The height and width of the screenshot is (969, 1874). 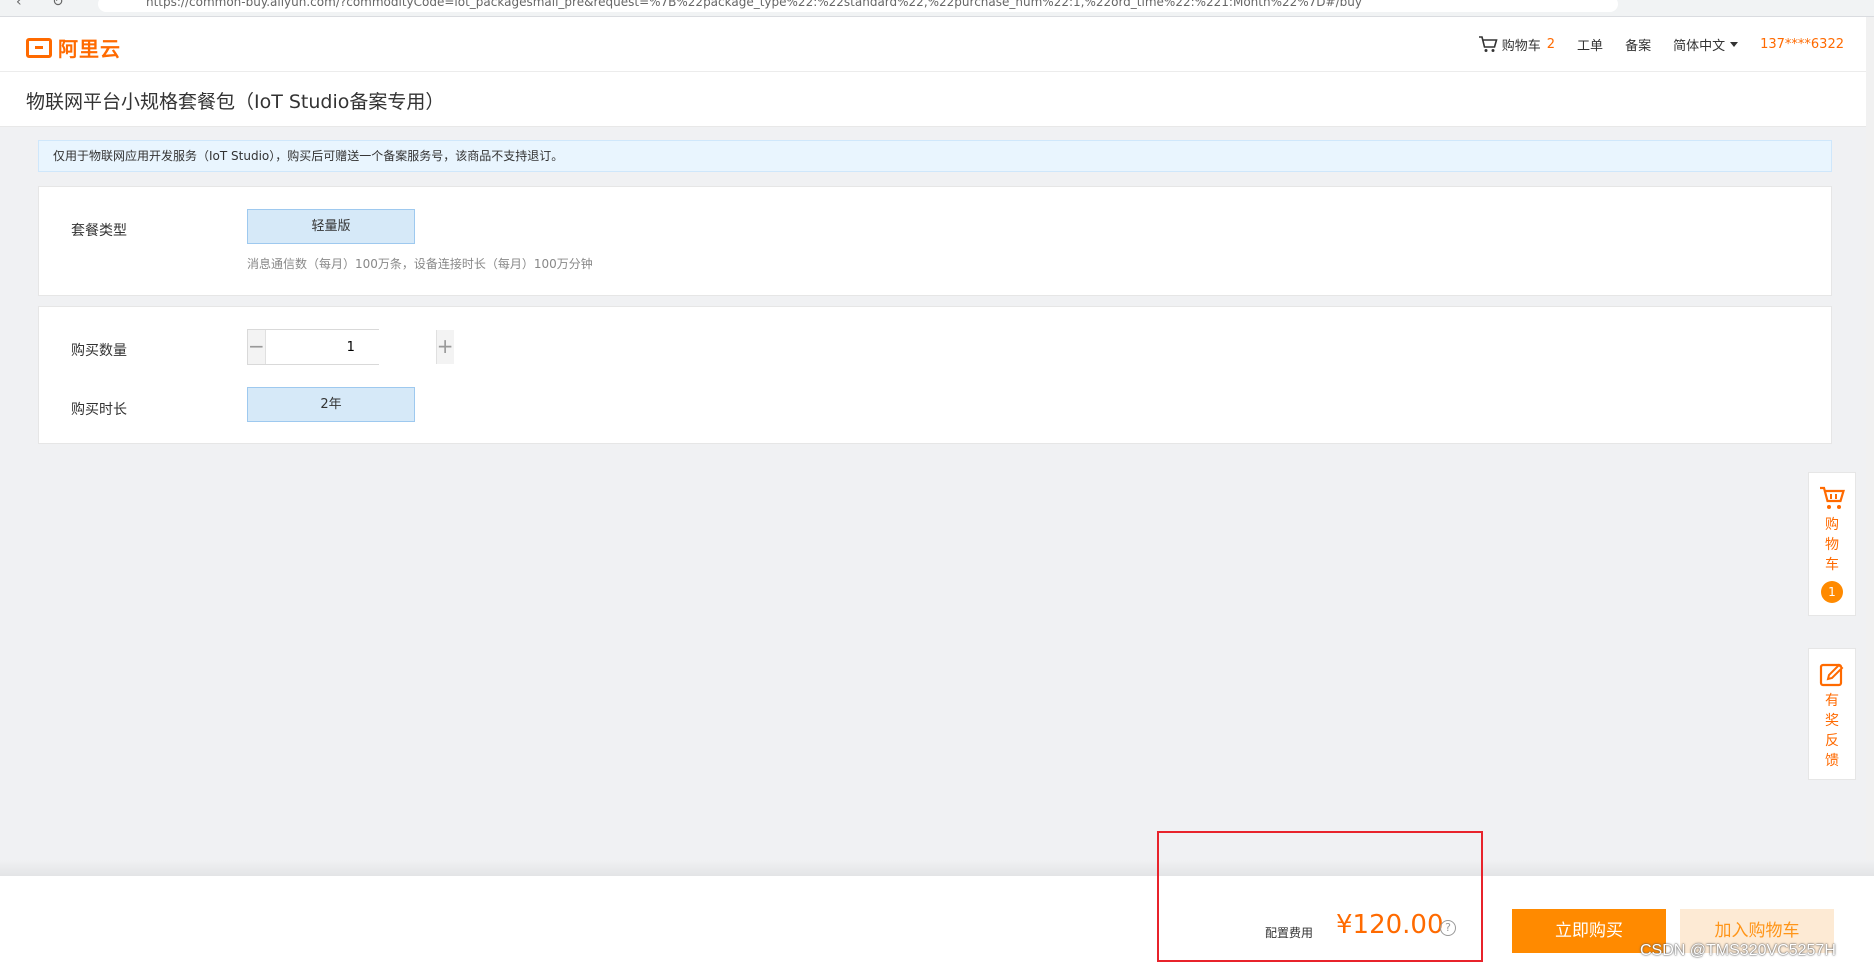 What do you see at coordinates (935, 241) in the screenshot?
I see `package-type-card: 套餐类型 轻量版 消息通信数（每月）100万条，设备连接时长（每月）100万分钟` at bounding box center [935, 241].